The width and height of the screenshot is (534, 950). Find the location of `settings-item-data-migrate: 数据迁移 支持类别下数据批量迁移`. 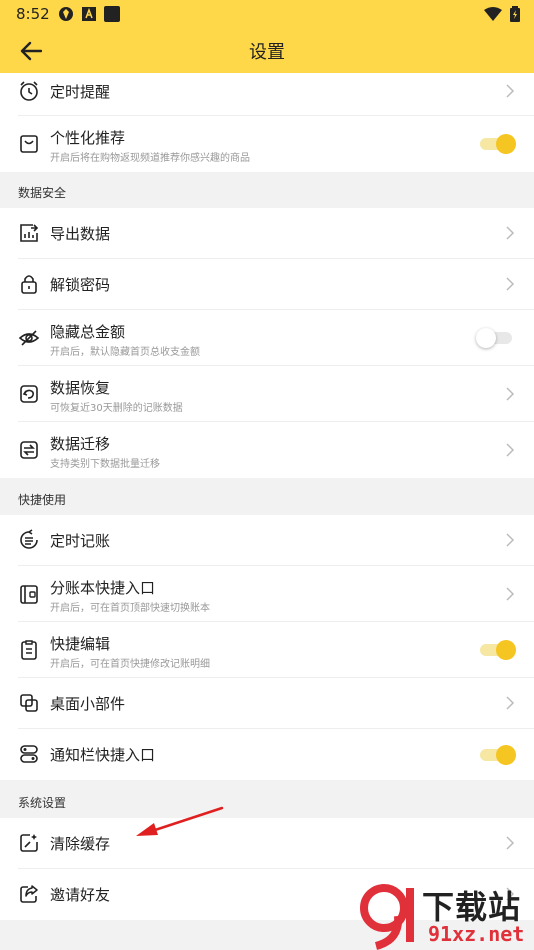

settings-item-data-migrate: 数据迁移 支持类别下数据批量迁移 is located at coordinates (267, 450).